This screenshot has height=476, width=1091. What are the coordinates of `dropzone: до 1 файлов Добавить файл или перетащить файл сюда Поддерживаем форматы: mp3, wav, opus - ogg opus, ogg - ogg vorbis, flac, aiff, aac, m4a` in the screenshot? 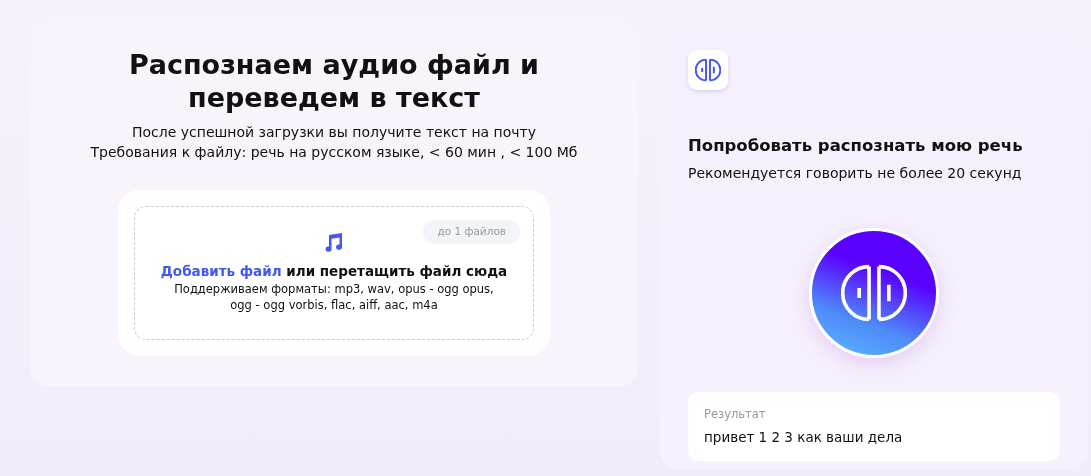 It's located at (334, 273).